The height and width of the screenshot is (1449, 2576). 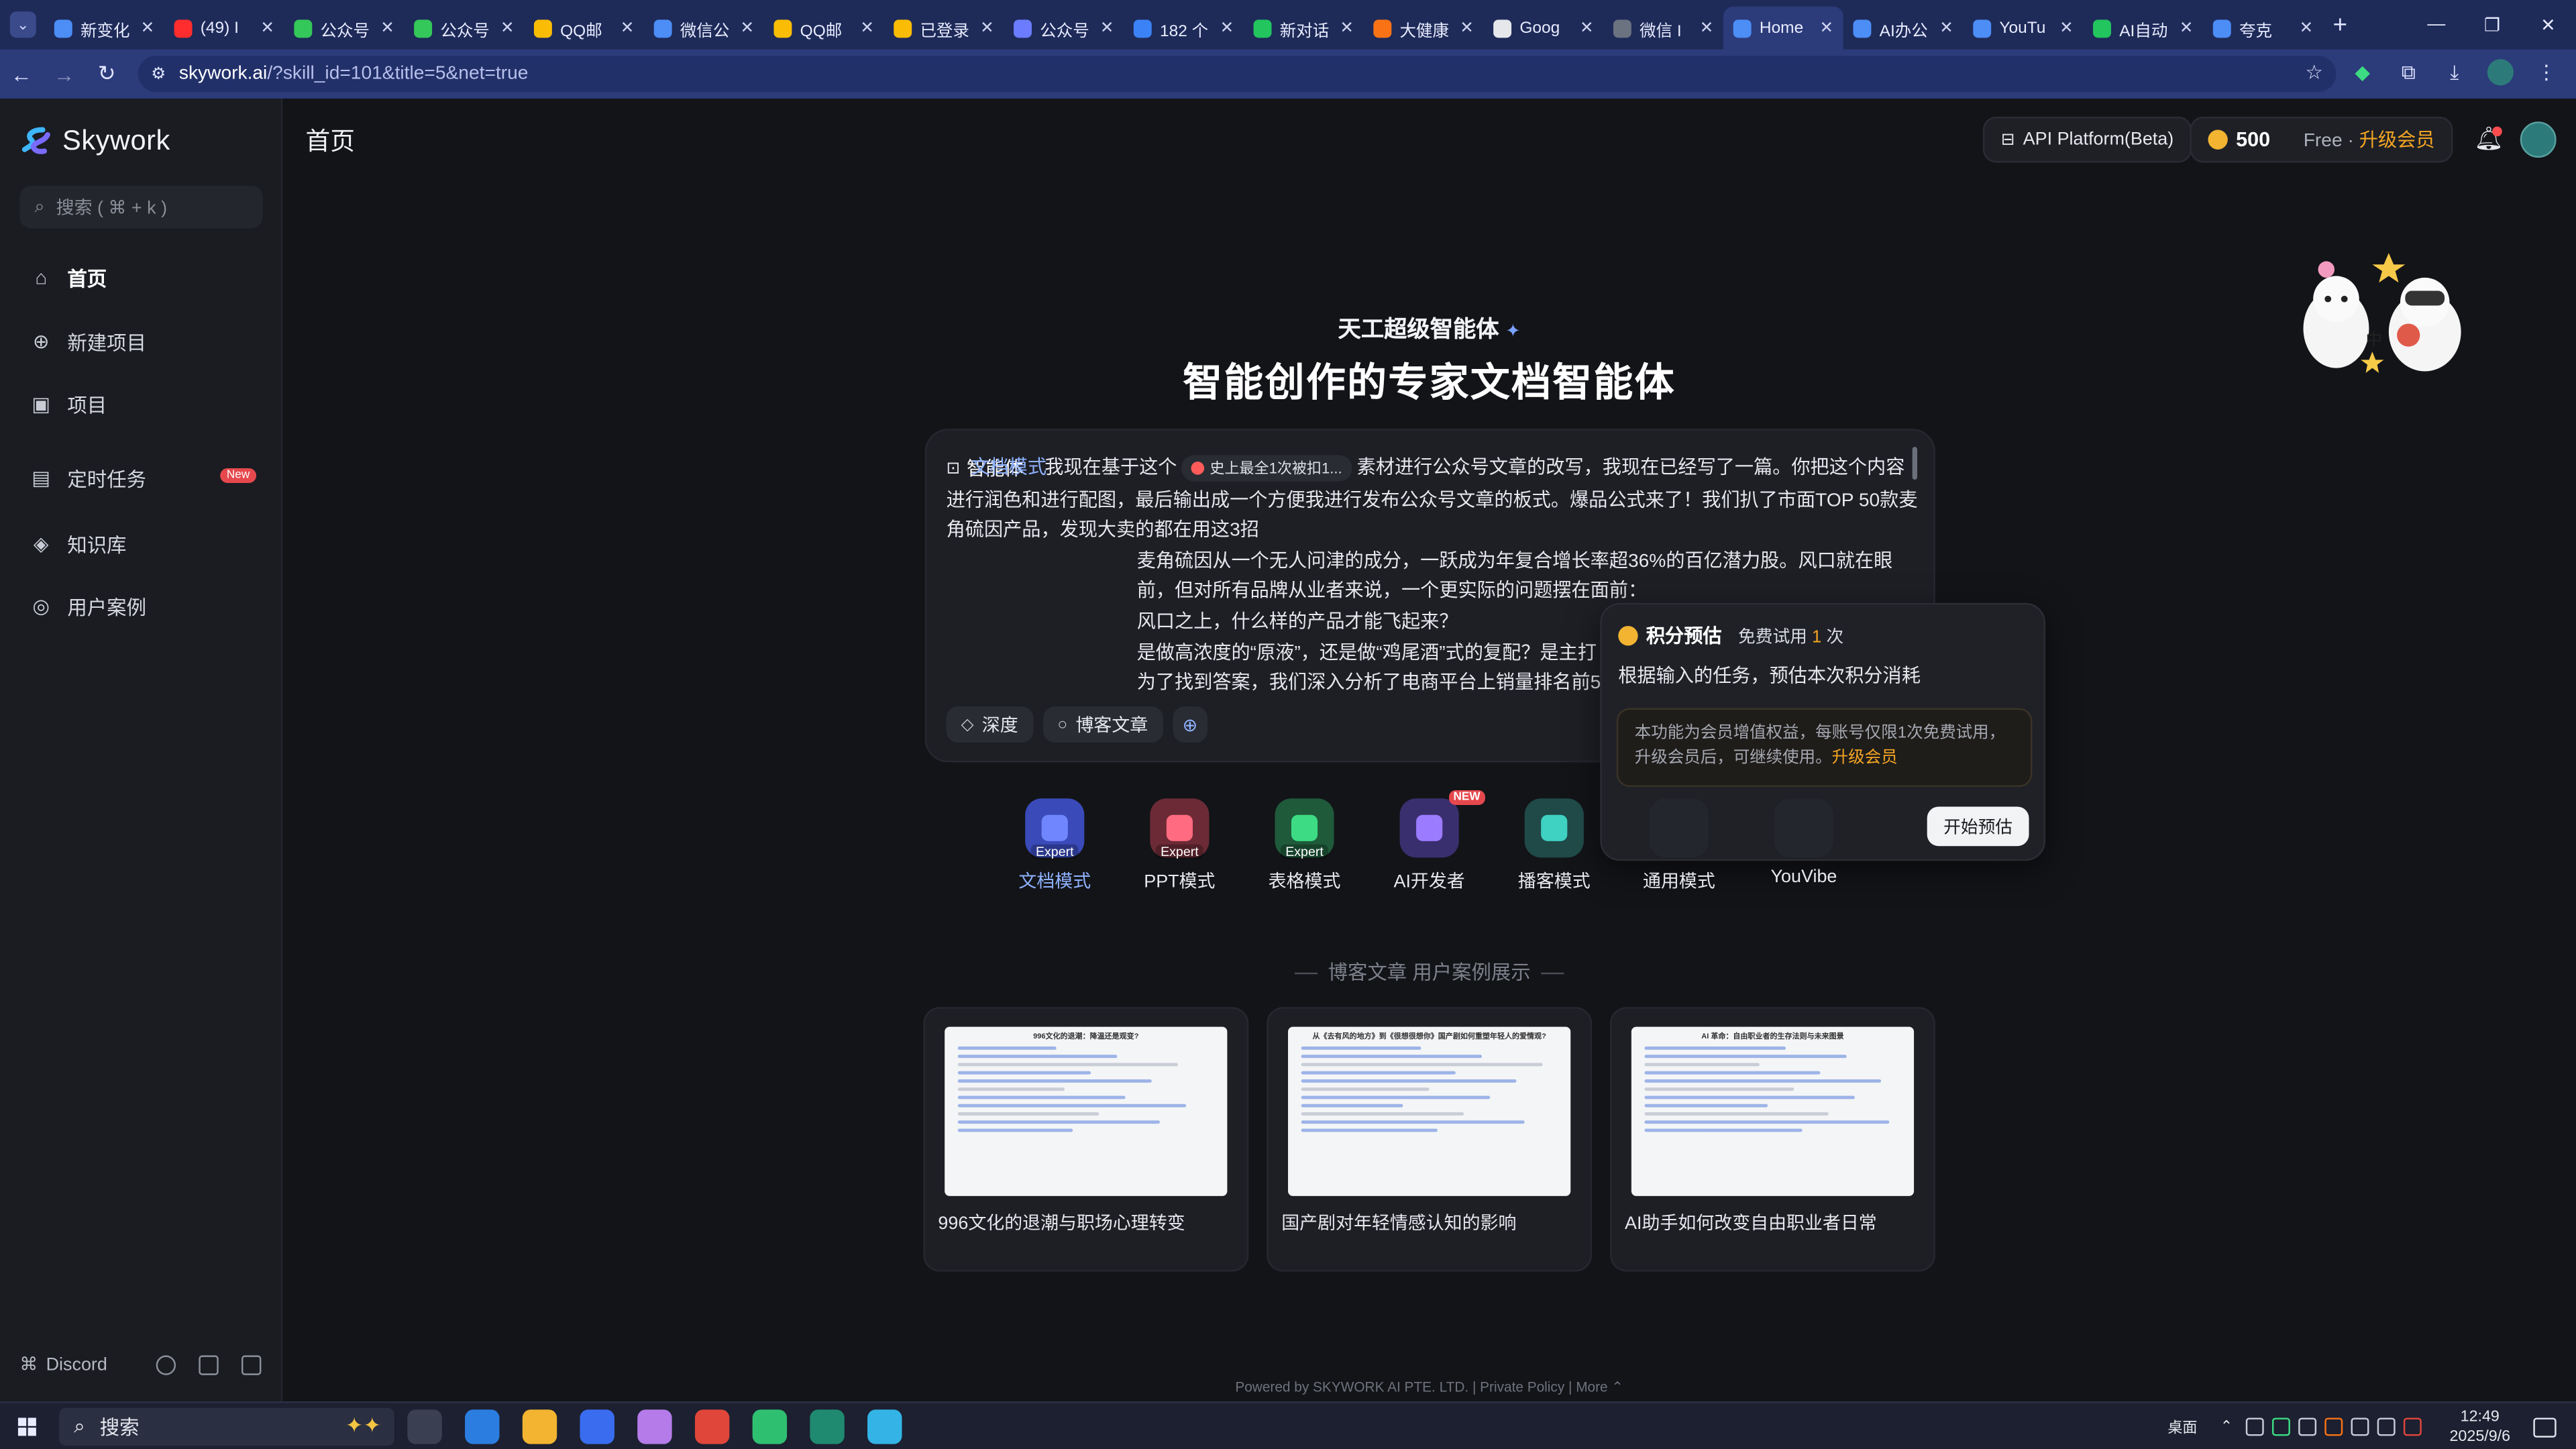 What do you see at coordinates (1554, 846) in the screenshot?
I see `mode-option: 播客模式` at bounding box center [1554, 846].